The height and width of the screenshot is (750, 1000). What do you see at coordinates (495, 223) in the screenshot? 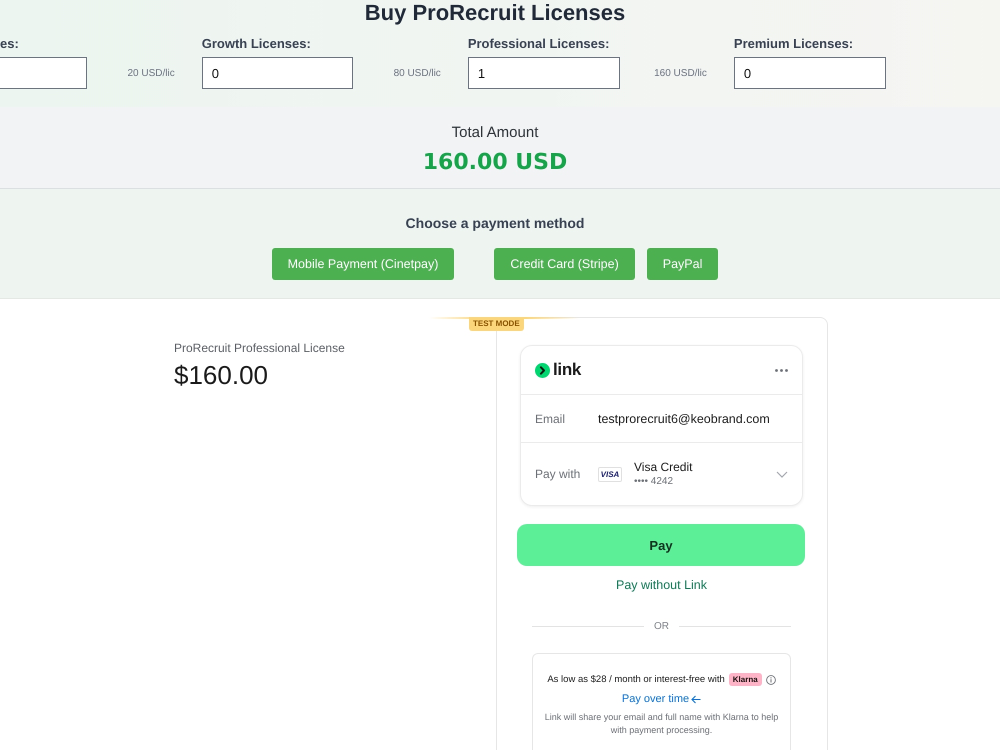
I see `section-heading: Choose a payment method` at bounding box center [495, 223].